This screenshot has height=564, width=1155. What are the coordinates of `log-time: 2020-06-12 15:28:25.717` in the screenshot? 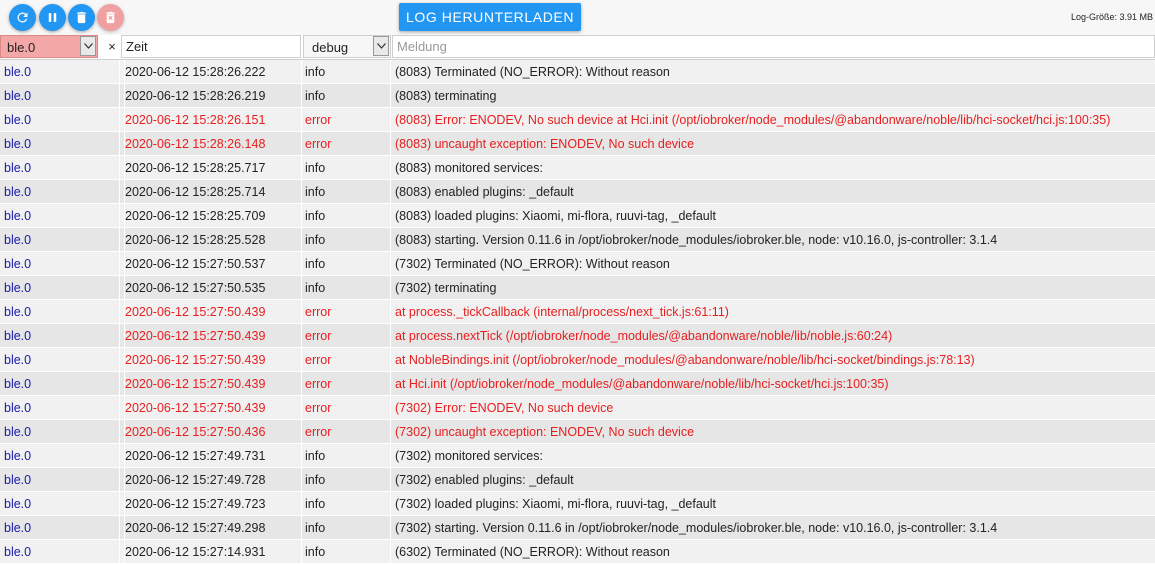 It's located at (212, 168).